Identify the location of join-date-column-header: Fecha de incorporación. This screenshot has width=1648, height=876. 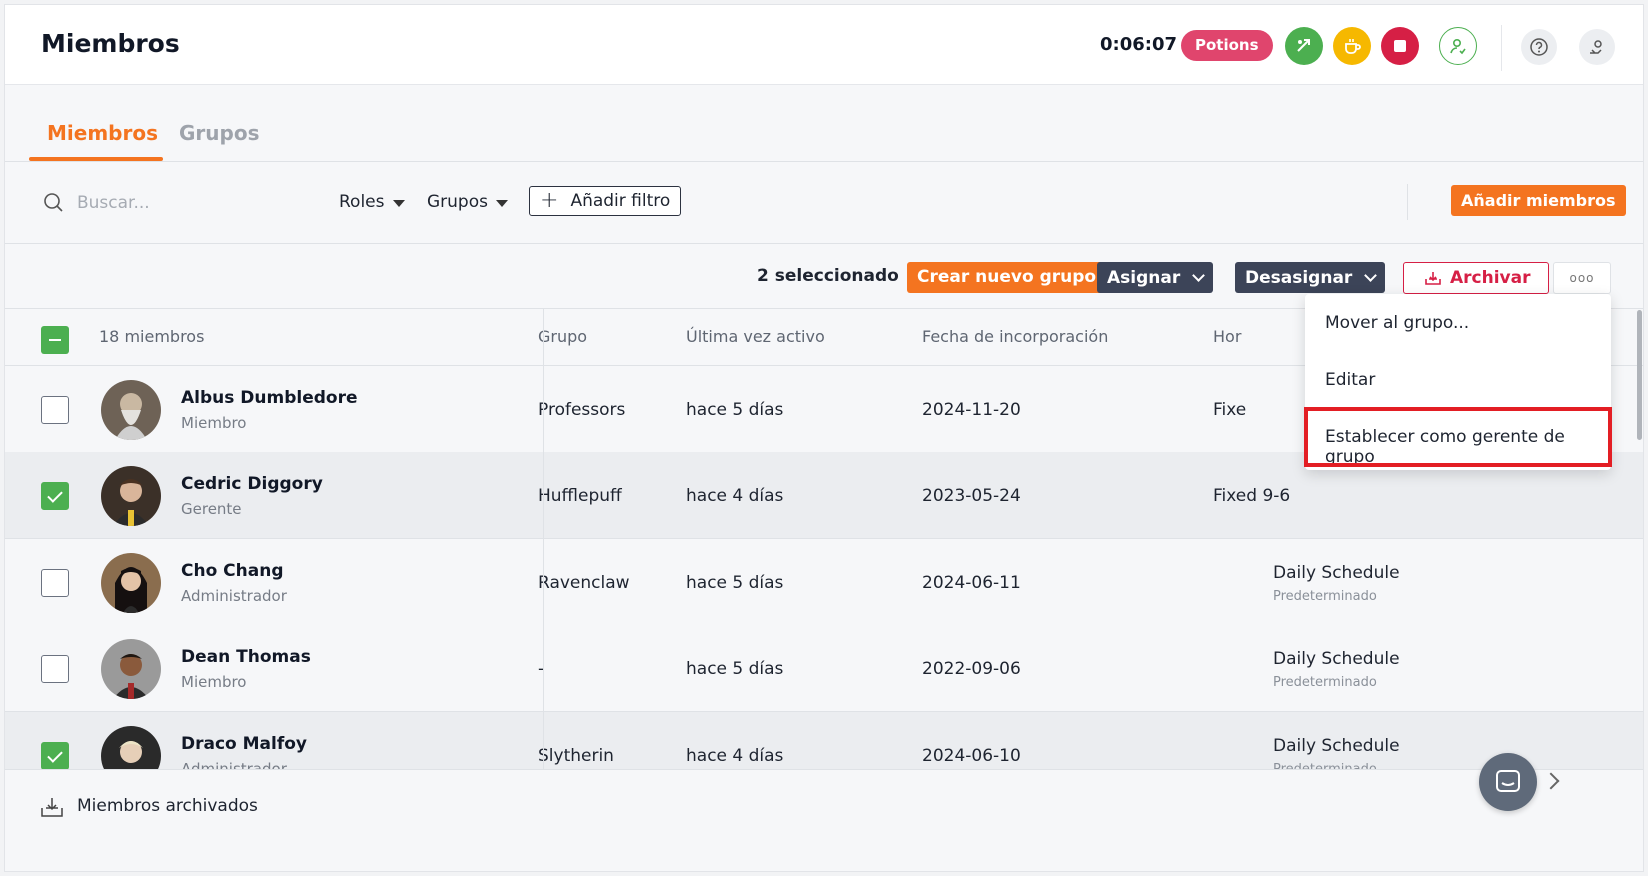
(1015, 336).